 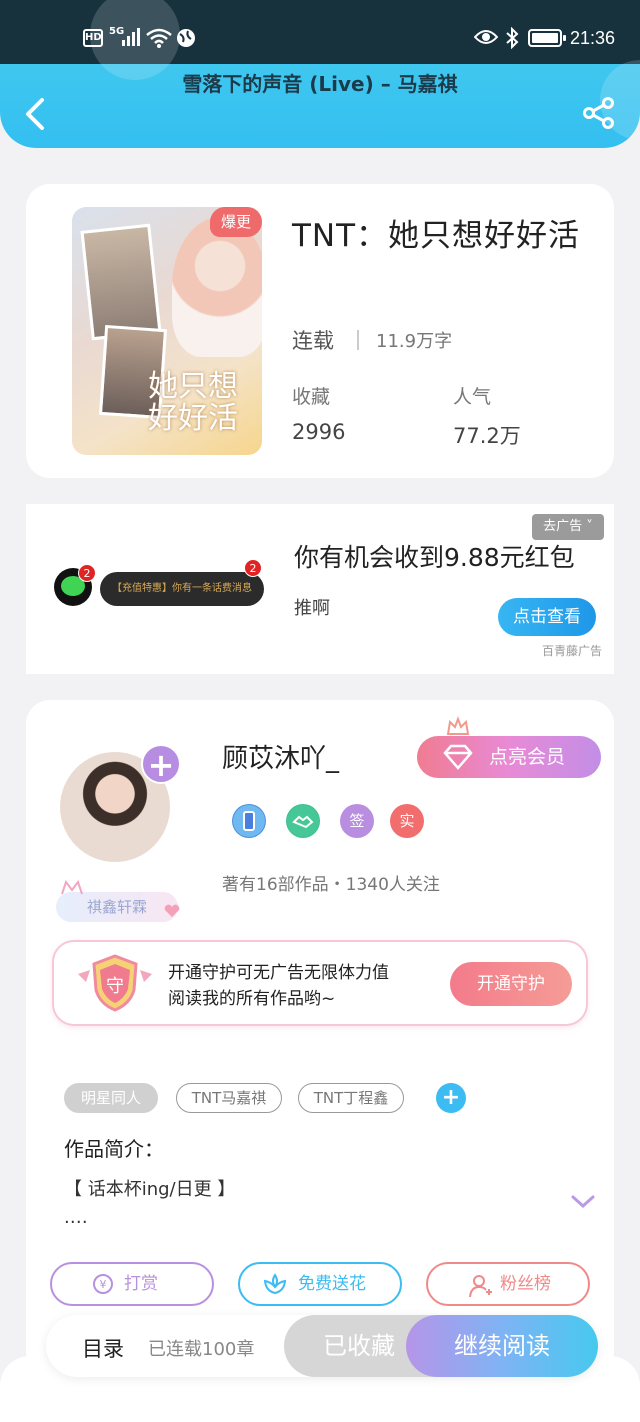 What do you see at coordinates (186, 38) in the screenshot?
I see `globe-icon` at bounding box center [186, 38].